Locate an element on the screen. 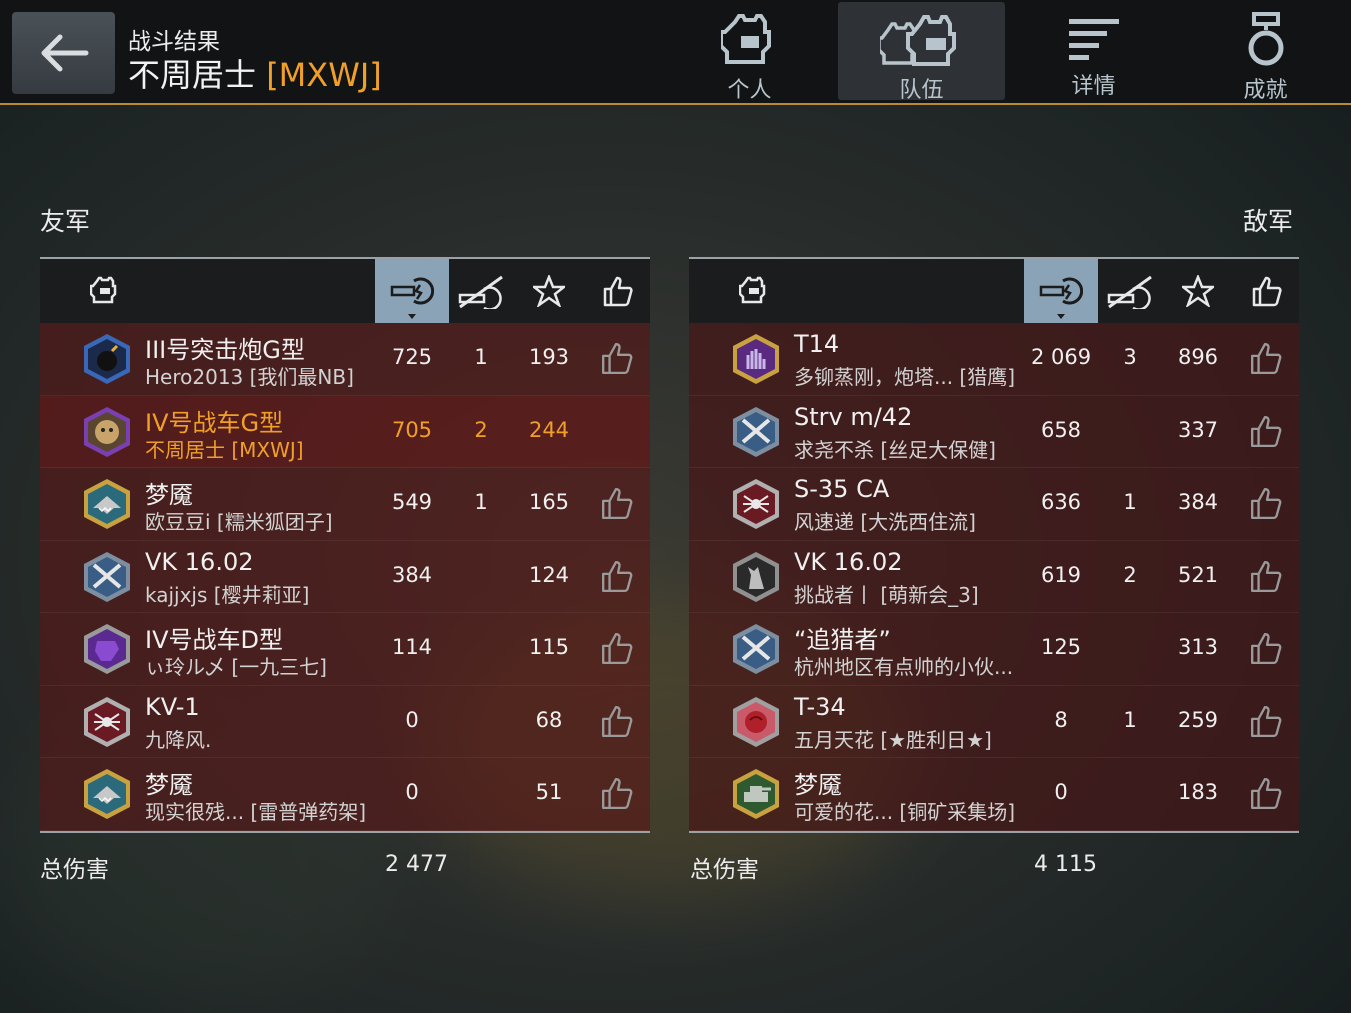  table-row: KV-1 九降风. 0 68 is located at coordinates (345, 721).